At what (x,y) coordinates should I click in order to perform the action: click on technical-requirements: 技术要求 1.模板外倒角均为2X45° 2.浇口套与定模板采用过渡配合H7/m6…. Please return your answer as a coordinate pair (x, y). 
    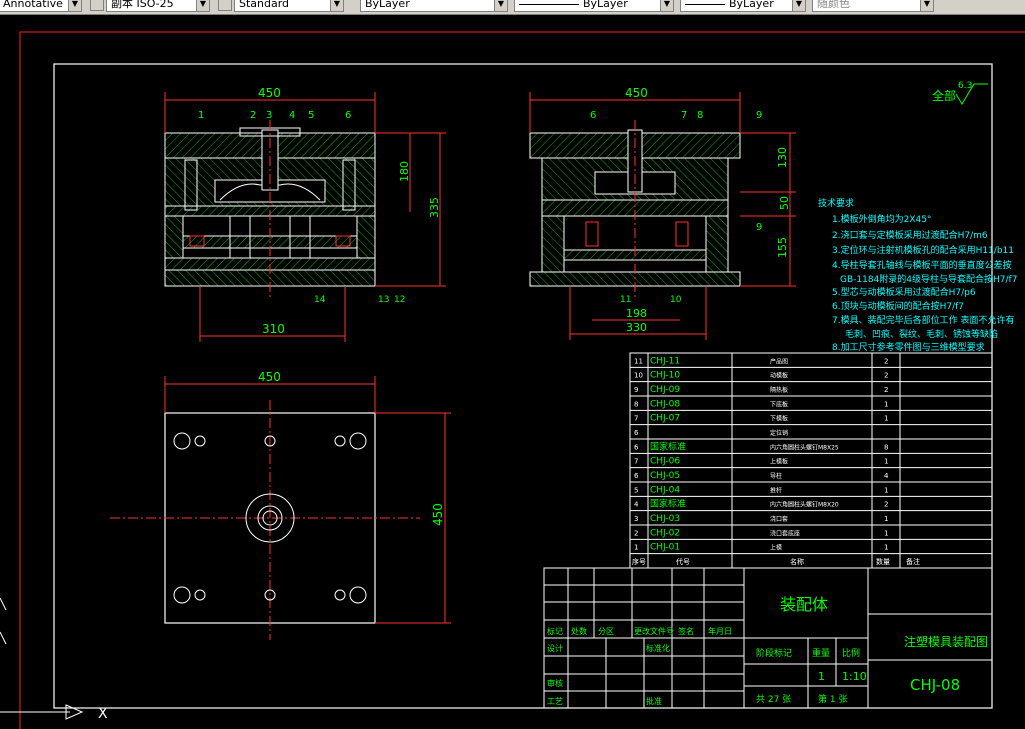
    Looking at the image, I should click on (917, 275).